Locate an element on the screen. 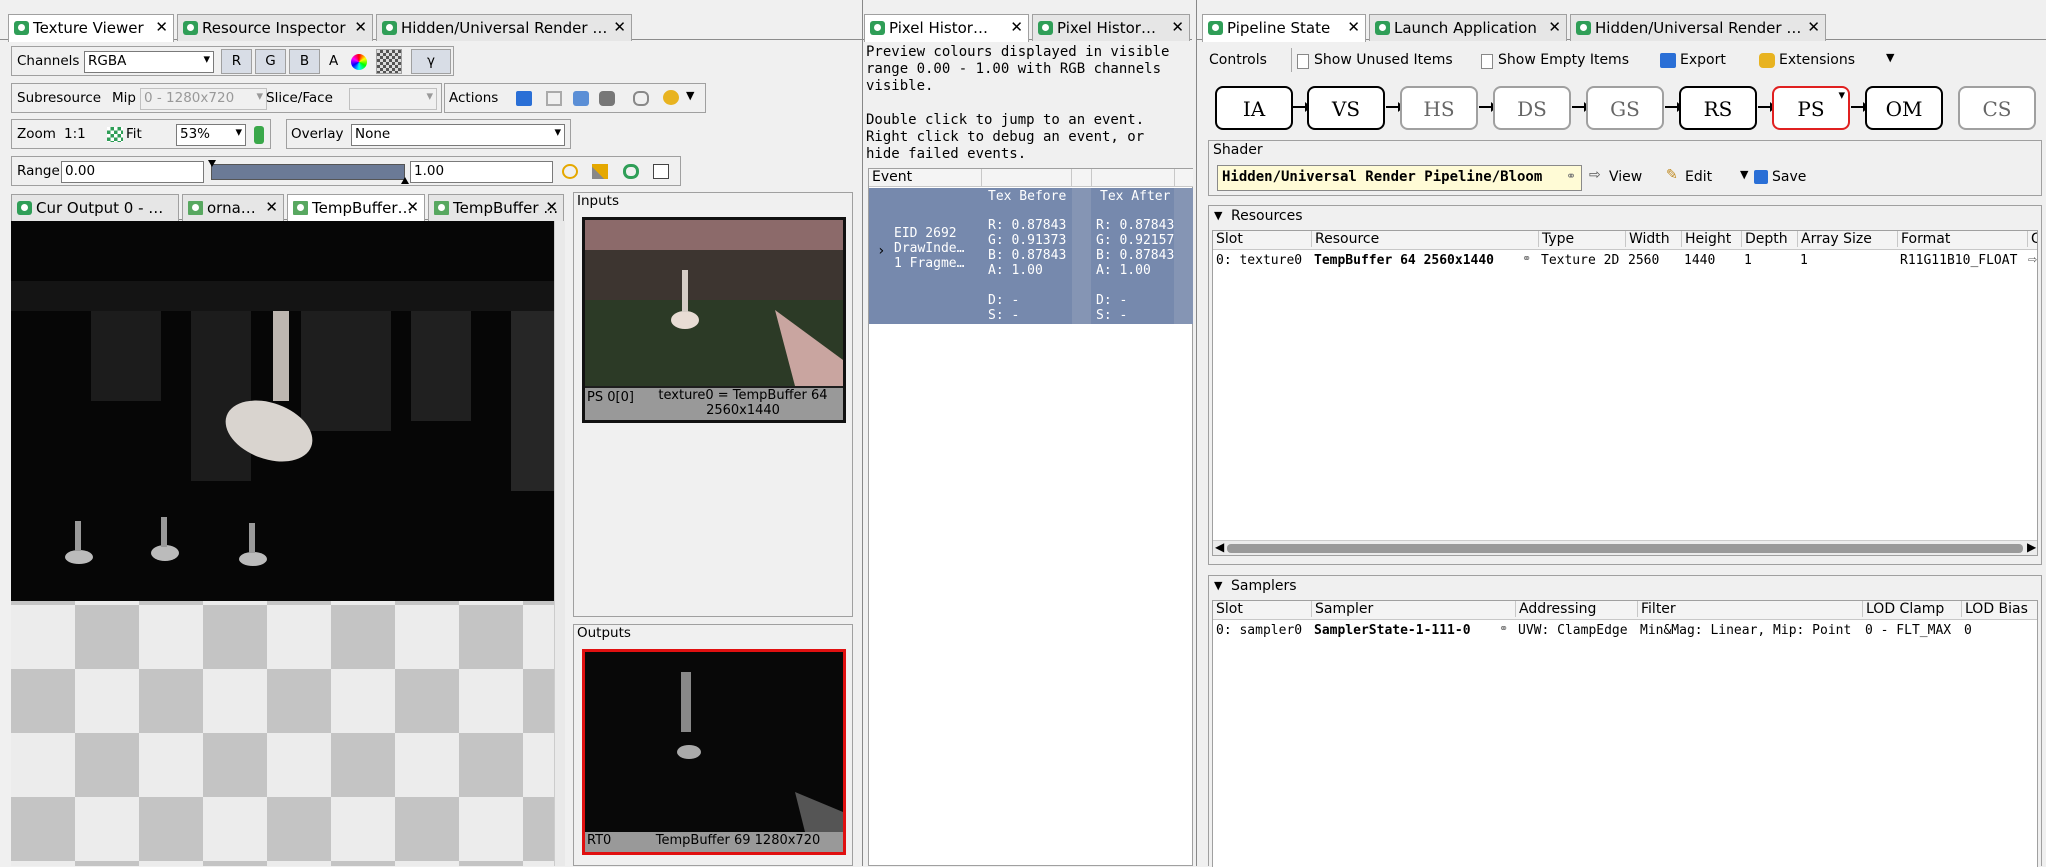  tab-pixel-history-1: Pixel Histor… ✕ is located at coordinates (946, 28).